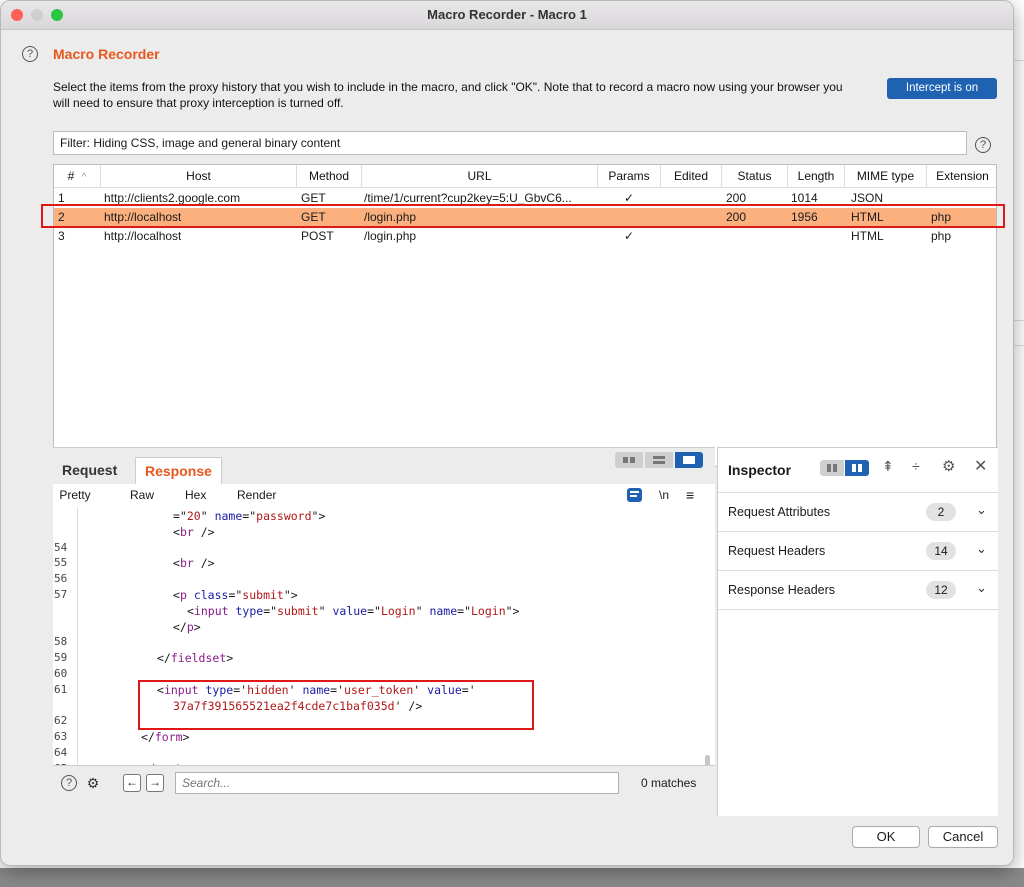 This screenshot has width=1024, height=887. I want to click on section-label: Request Headers, so click(777, 551).